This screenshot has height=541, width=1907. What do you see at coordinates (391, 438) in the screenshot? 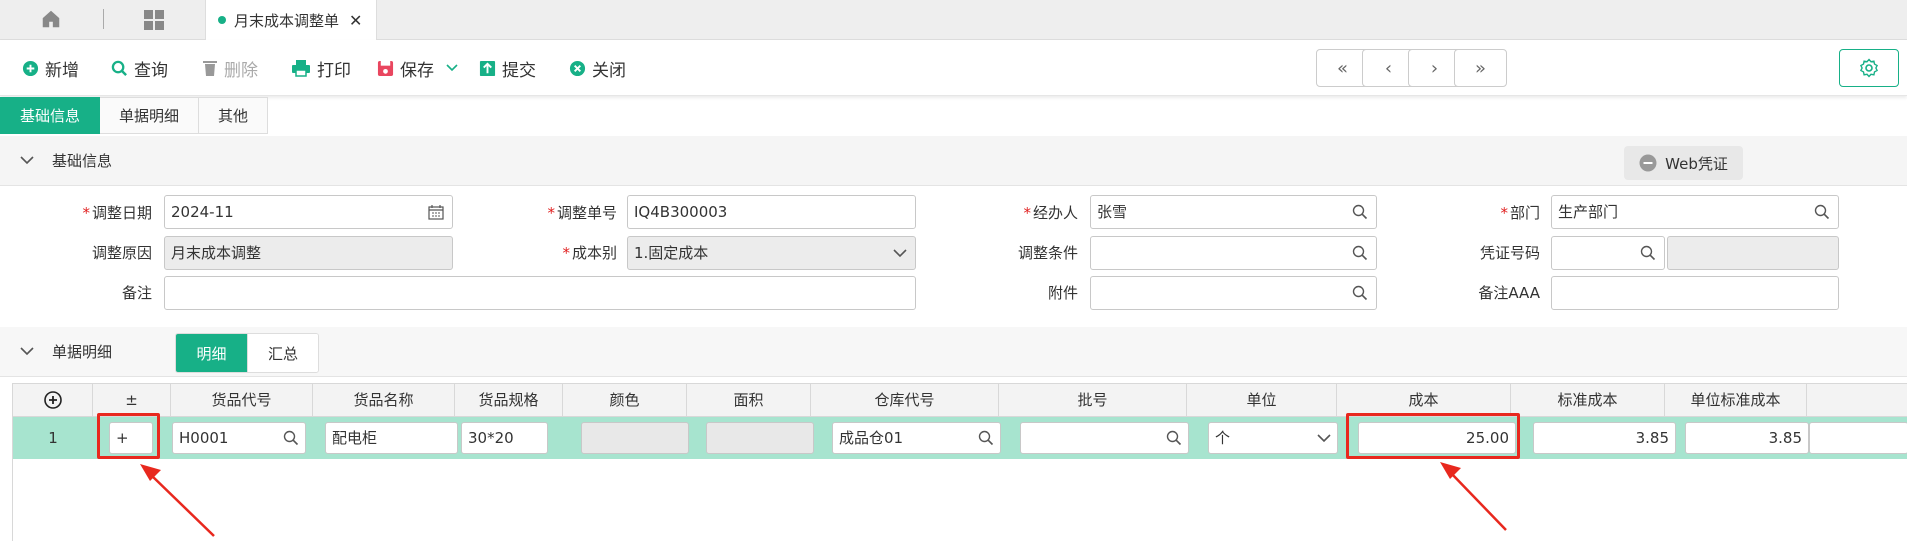
I see `item-name-input: 配电柜` at bounding box center [391, 438].